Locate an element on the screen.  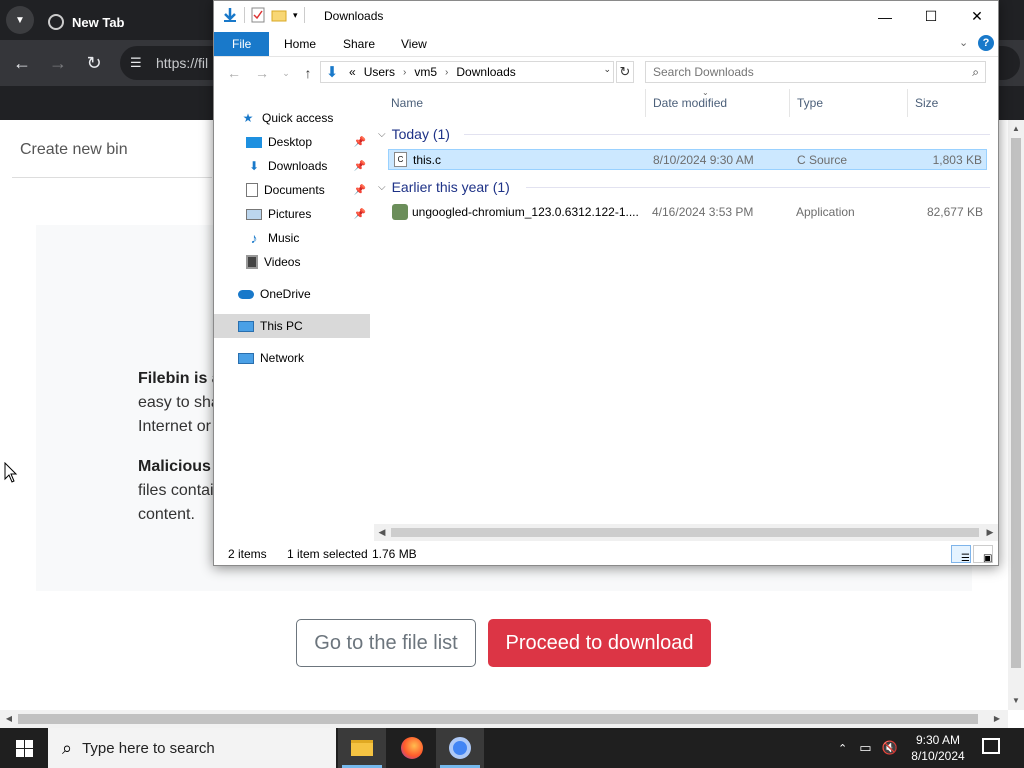
maximize-button: ☐ is located at coordinates (931, 16).